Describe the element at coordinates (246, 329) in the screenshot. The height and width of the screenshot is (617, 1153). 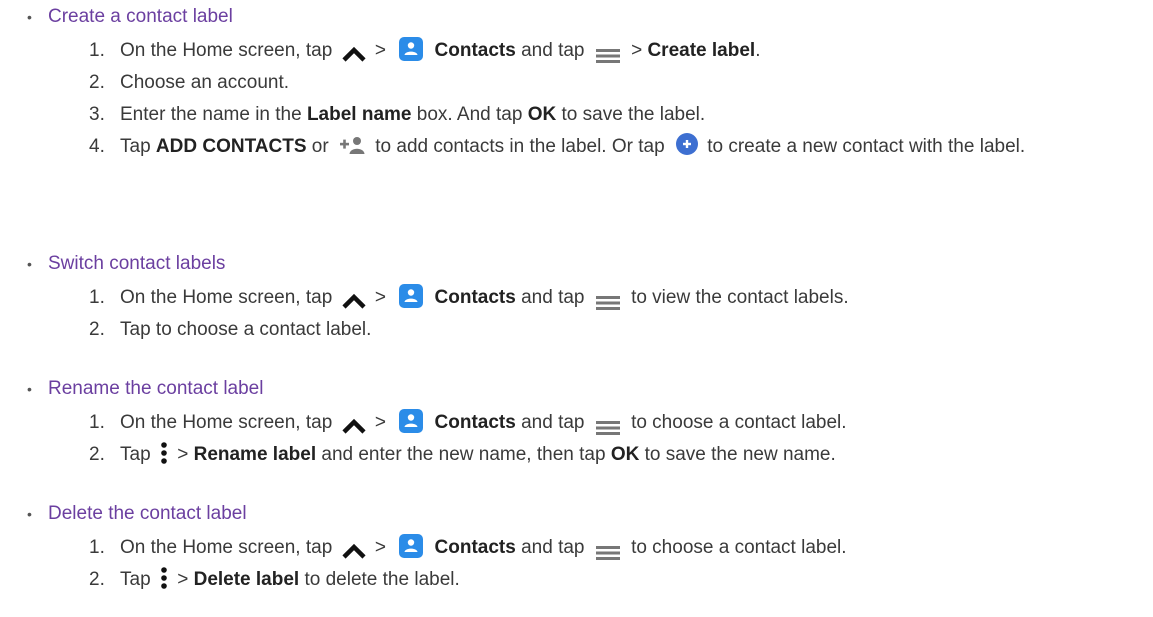
I see `step-text: Tap to choose a contact label.` at that location.